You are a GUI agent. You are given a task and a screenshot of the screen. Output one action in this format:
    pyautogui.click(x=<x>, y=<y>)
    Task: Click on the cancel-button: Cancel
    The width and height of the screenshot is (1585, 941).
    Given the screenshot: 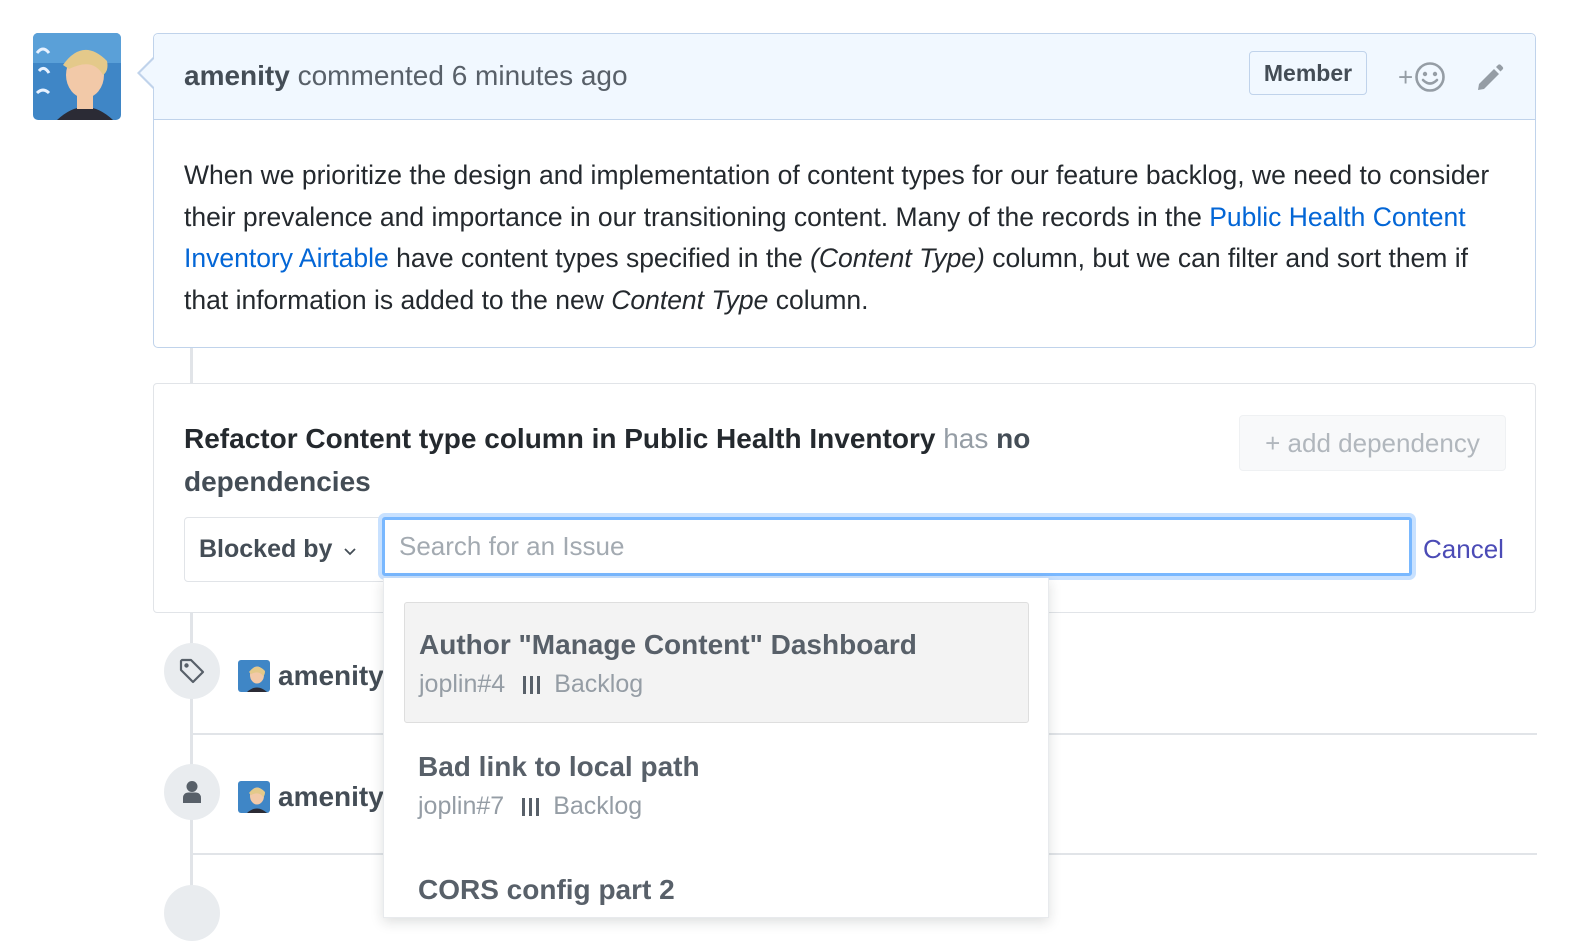 What is the action you would take?
    pyautogui.click(x=1463, y=549)
    